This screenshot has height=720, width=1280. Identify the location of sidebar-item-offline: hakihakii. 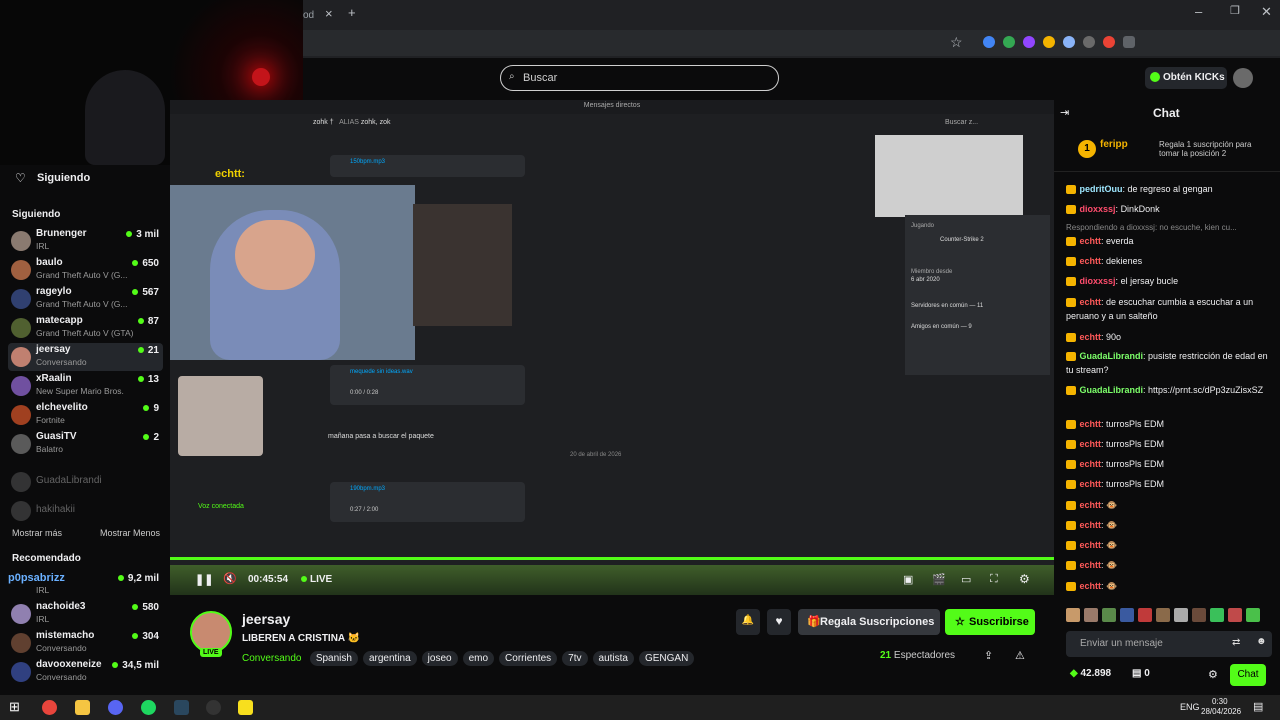
(85, 511).